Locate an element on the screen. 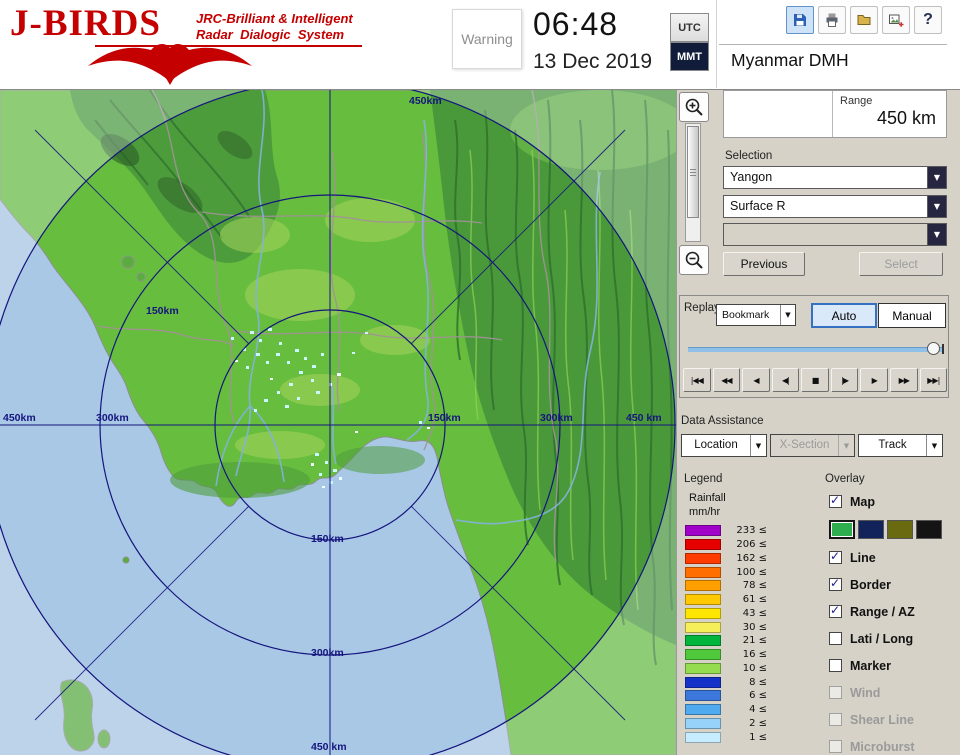 This screenshot has width=960, height=755. overlay-checkbox-microburst: Microburst is located at coordinates (893, 744).